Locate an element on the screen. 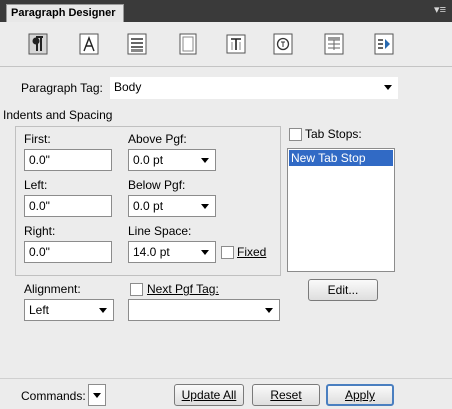  next-pgf-label: Next Pgf Tag: is located at coordinates (183, 289).